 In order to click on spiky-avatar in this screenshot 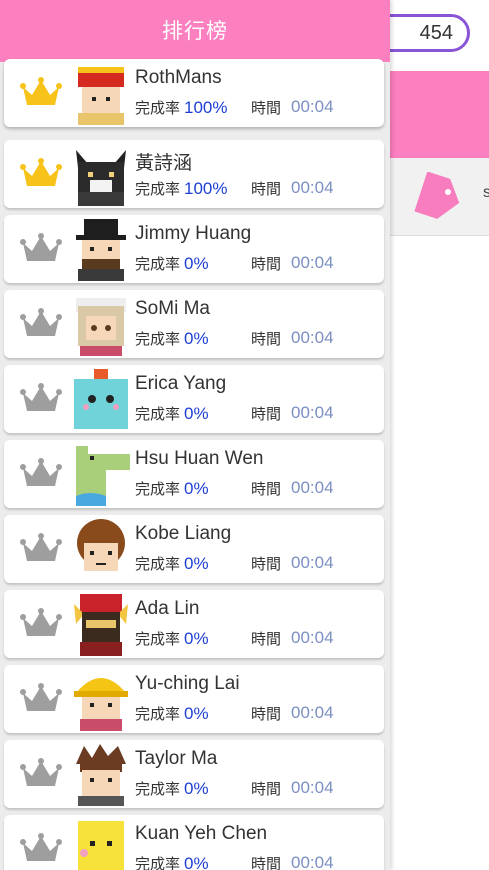, I will do `click(101, 775)`.